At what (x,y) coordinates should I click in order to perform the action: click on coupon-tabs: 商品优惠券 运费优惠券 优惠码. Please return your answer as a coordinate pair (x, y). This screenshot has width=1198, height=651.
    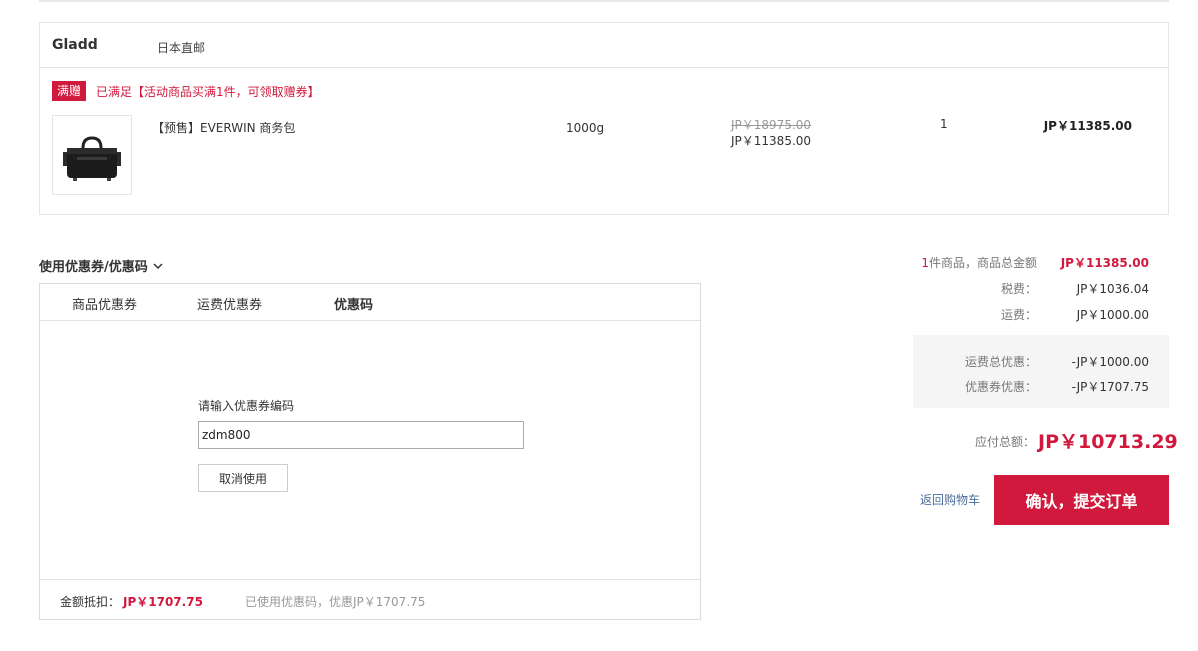
    Looking at the image, I should click on (370, 302).